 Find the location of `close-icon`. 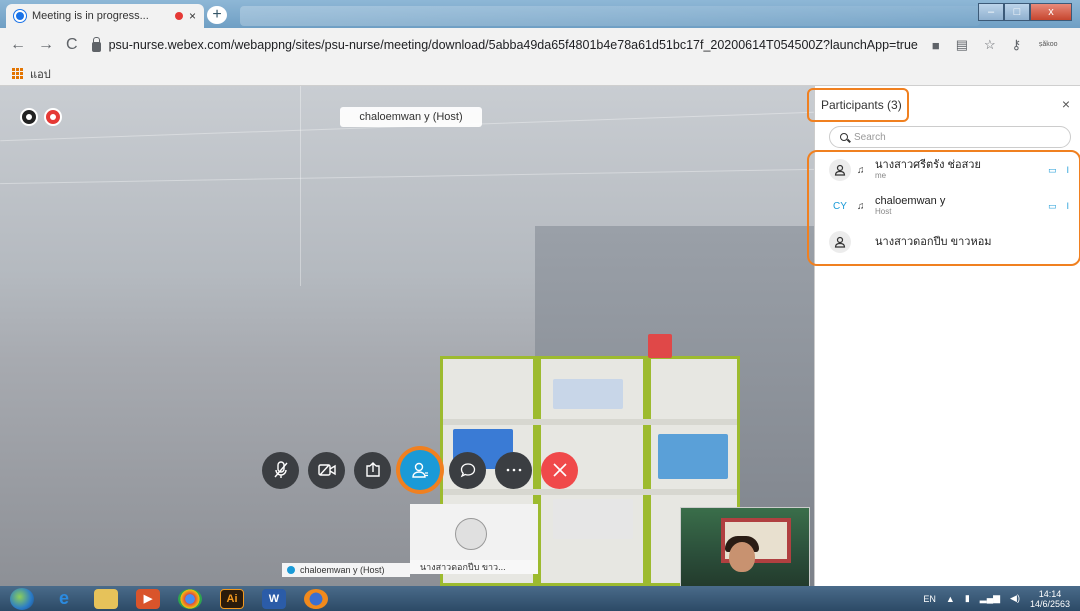

close-icon is located at coordinates (559, 470).